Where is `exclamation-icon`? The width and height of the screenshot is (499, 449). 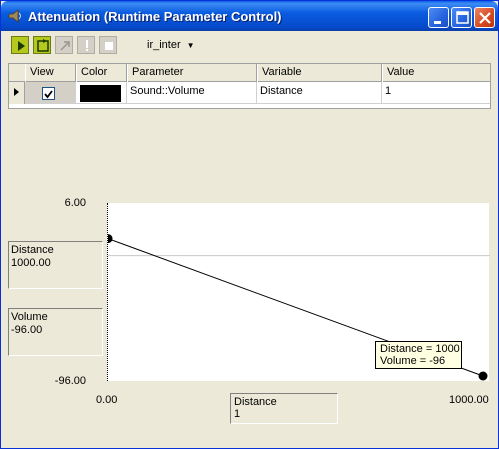
exclamation-icon is located at coordinates (87, 45).